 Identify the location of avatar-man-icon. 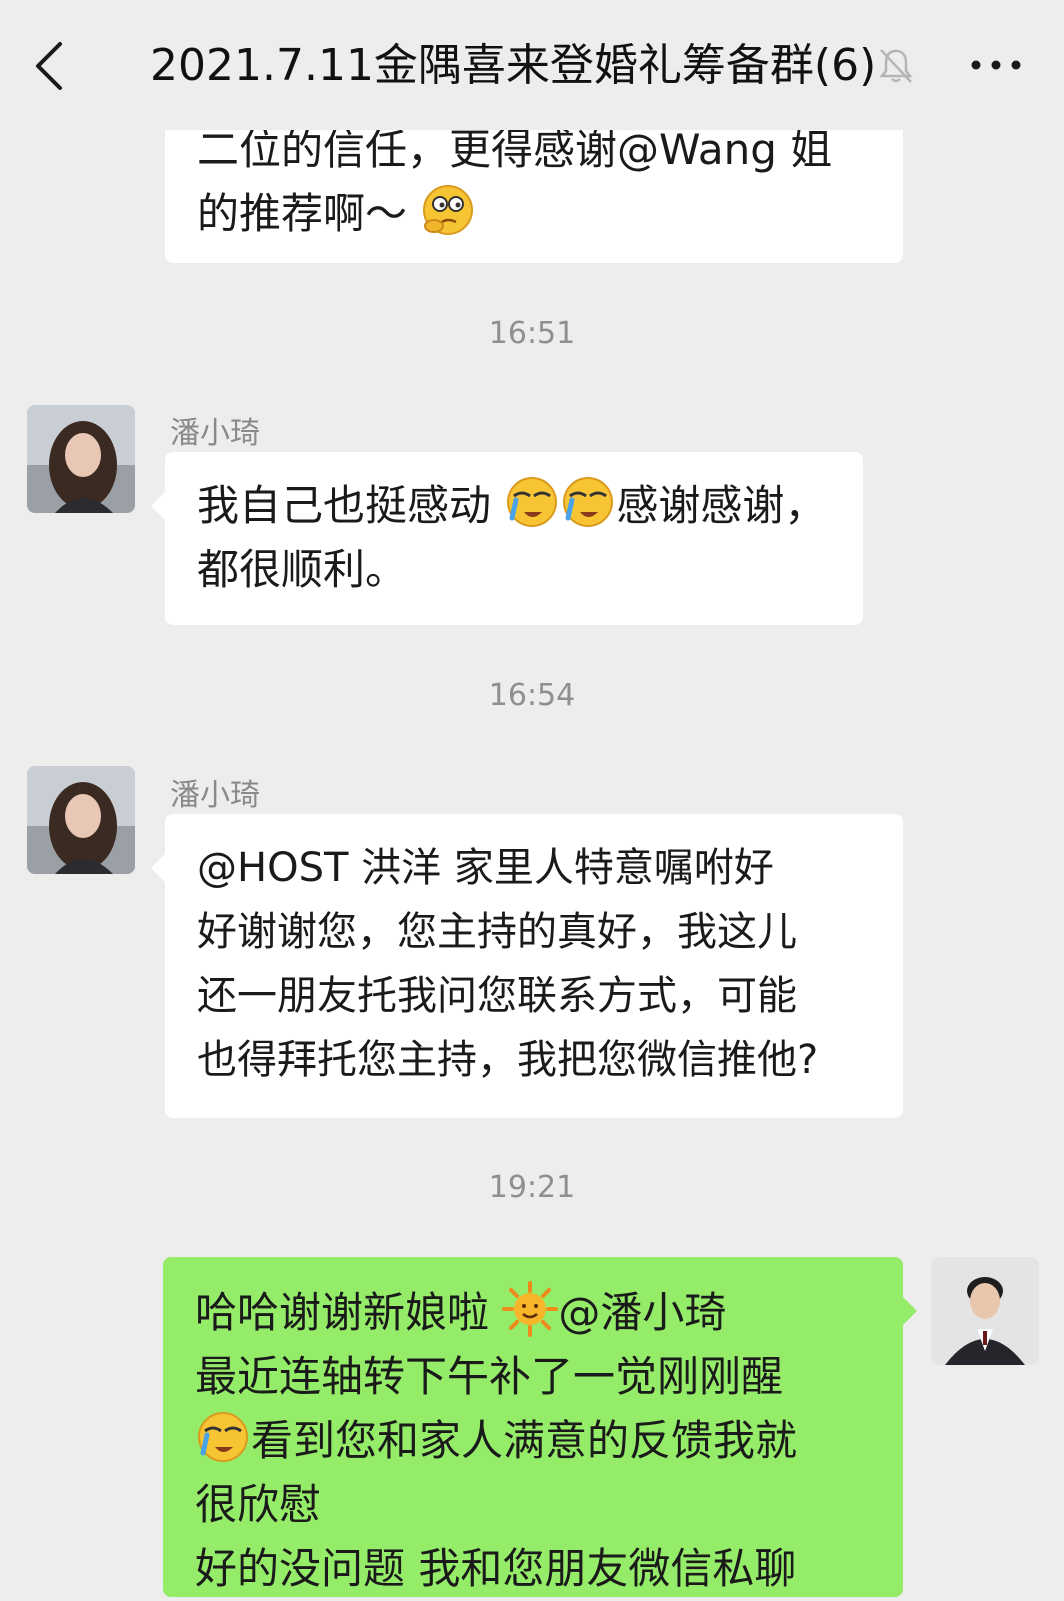
(985, 1311).